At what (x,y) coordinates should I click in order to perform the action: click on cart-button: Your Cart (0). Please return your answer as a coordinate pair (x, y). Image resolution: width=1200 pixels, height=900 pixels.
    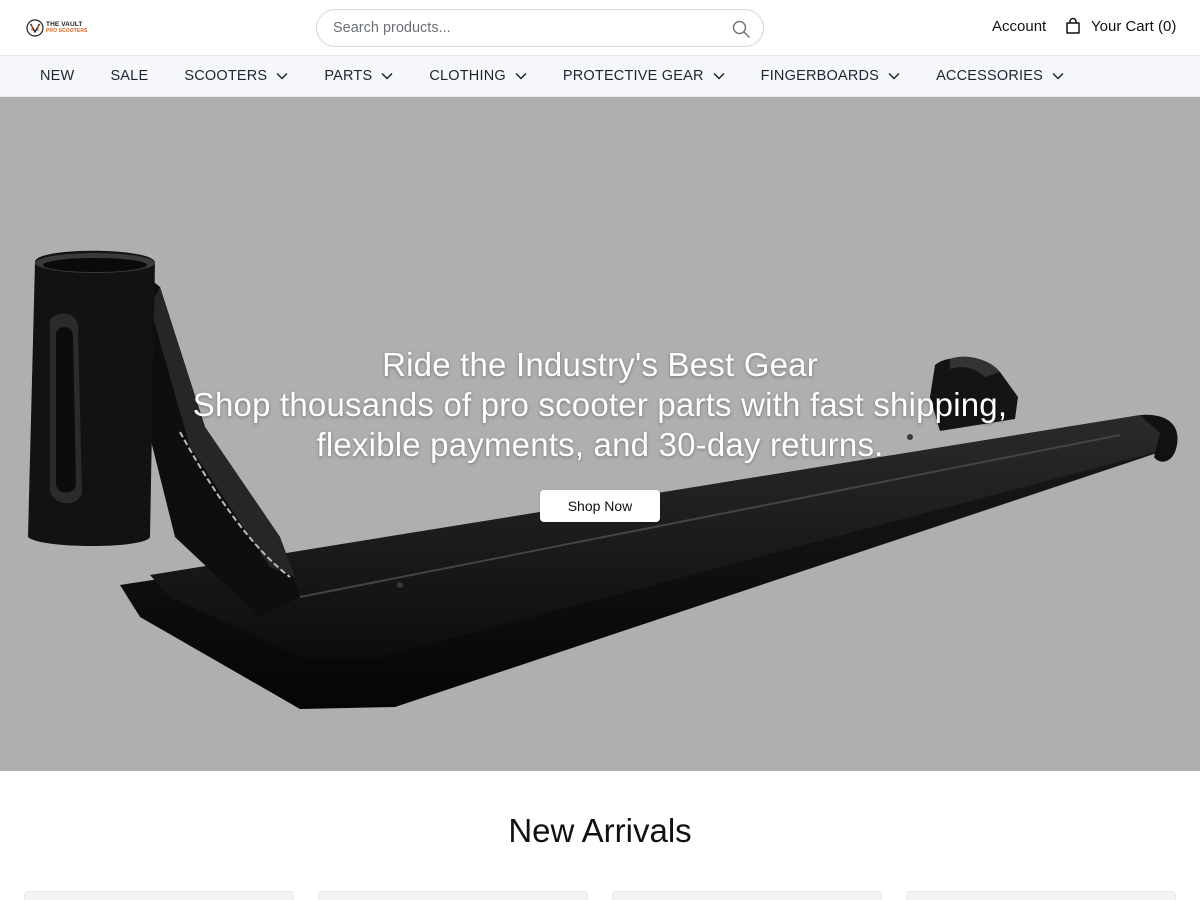
    Looking at the image, I should click on (1120, 26).